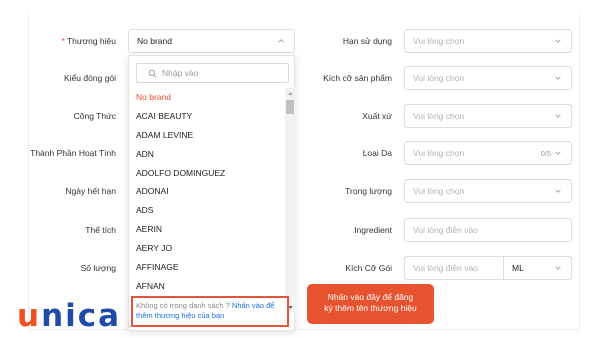 The height and width of the screenshot is (338, 600). What do you see at coordinates (207, 267) in the screenshot?
I see `brand-option: AFFINAGE` at bounding box center [207, 267].